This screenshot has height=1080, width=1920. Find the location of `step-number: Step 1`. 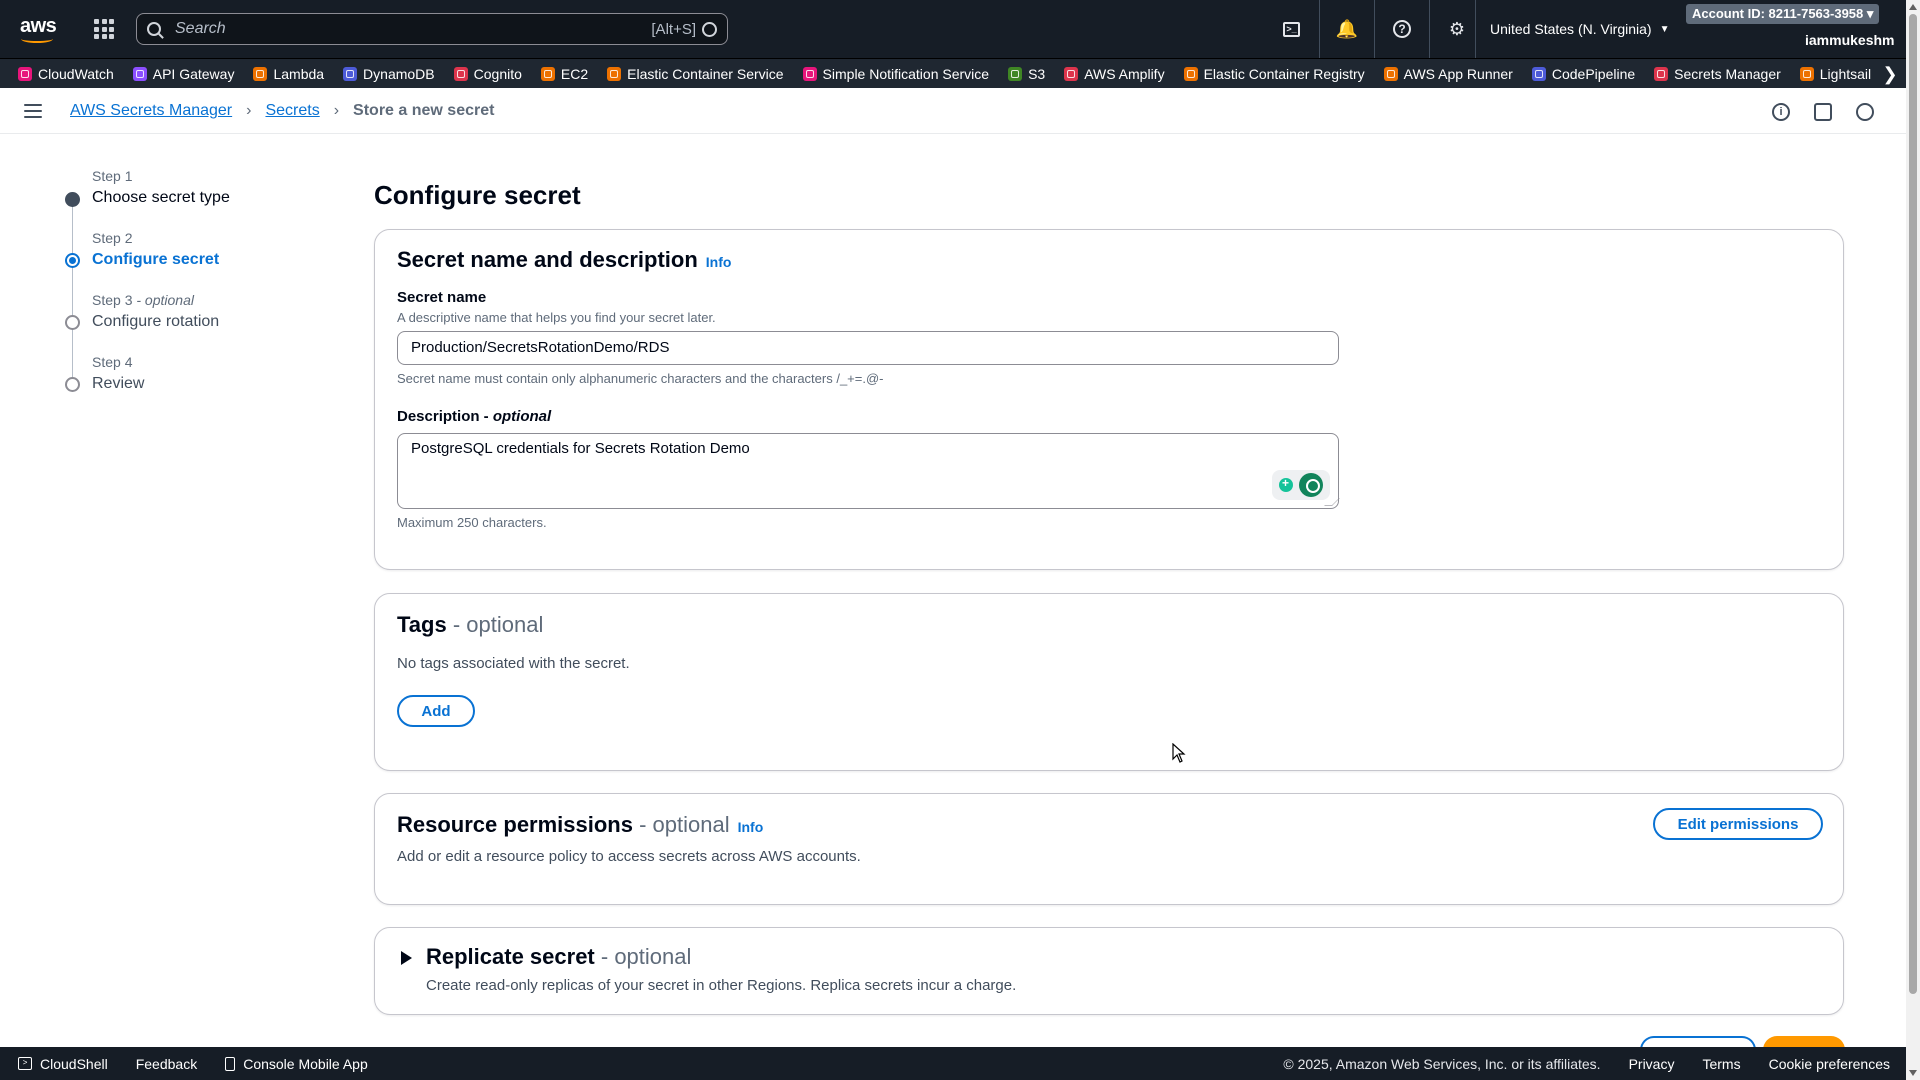

step-number: Step 1 is located at coordinates (112, 176).